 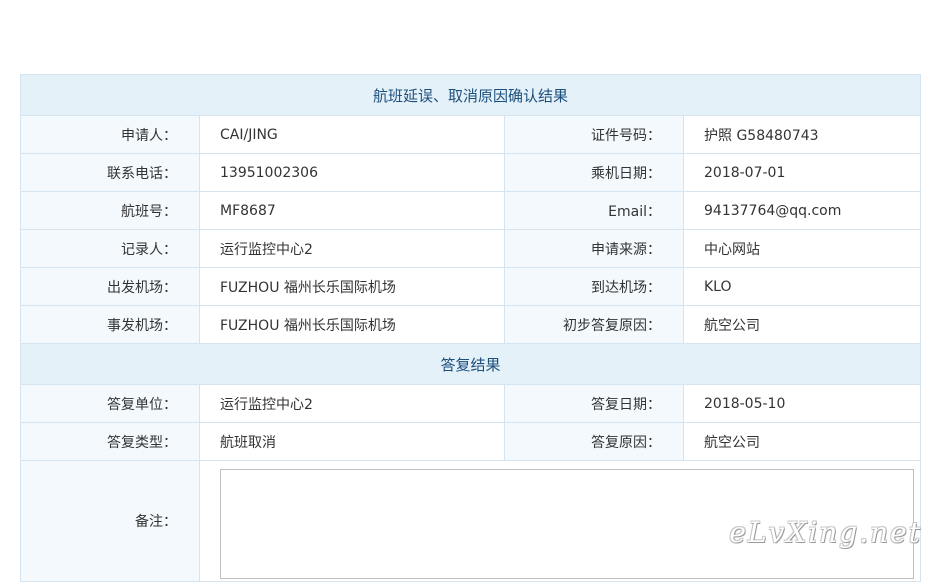 What do you see at coordinates (802, 172) in the screenshot?
I see `flight-date-value: 2018-07-01` at bounding box center [802, 172].